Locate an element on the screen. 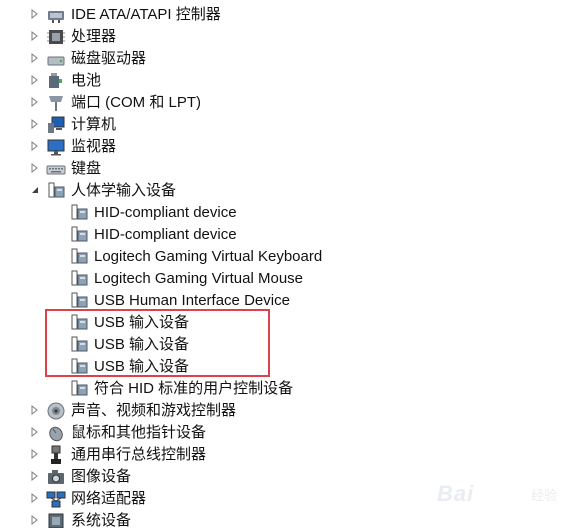 This screenshot has width=564, height=528. tree-item-sound: 声音、视频和游戏控制器 is located at coordinates (260, 411).